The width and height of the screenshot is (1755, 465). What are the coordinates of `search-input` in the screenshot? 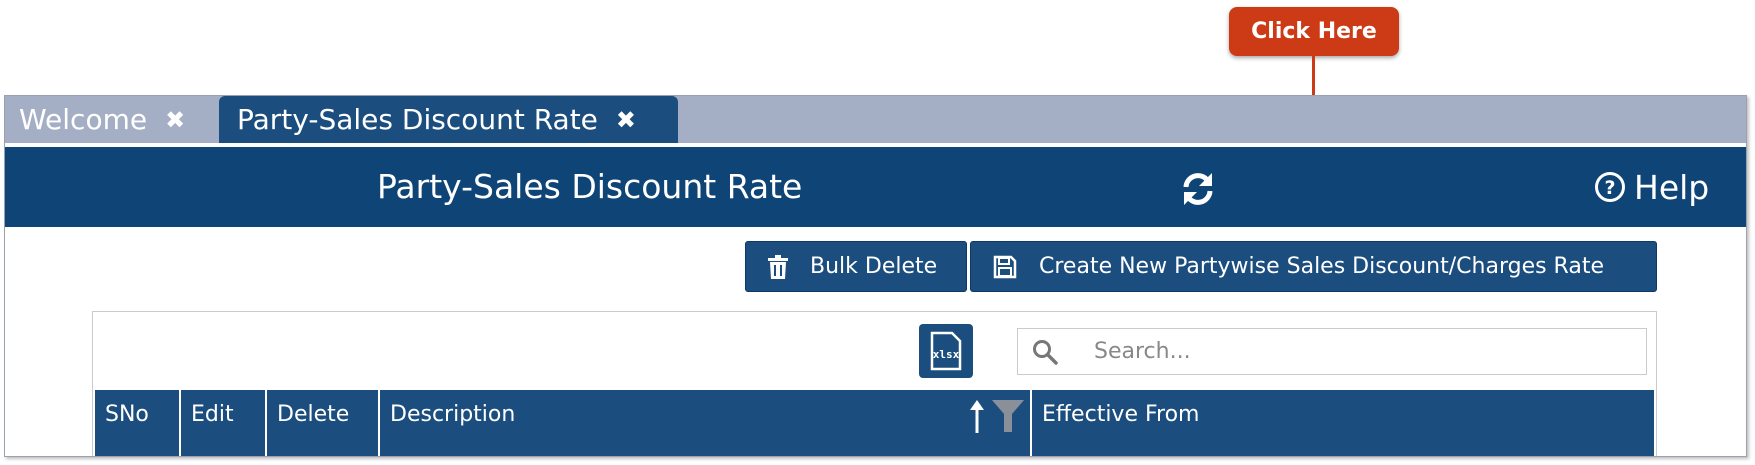 It's located at (1364, 351).